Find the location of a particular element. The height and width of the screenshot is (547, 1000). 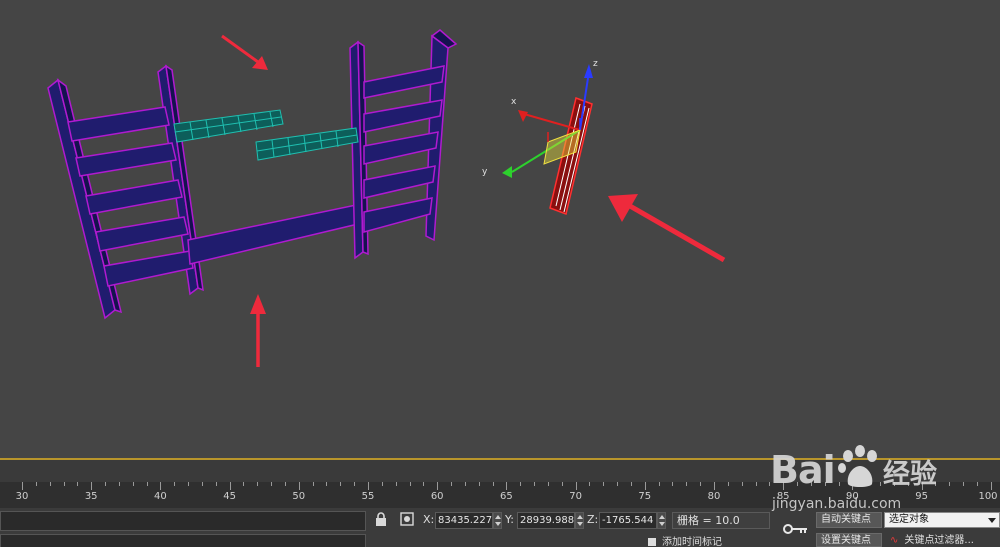

watermark-brand: Bai is located at coordinates (803, 470).